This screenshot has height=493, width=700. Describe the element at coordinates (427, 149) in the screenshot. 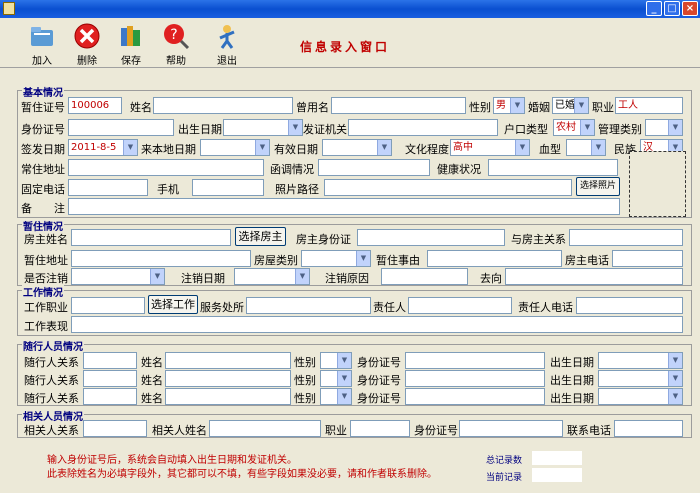

I see `education-label: 文化程度` at that location.